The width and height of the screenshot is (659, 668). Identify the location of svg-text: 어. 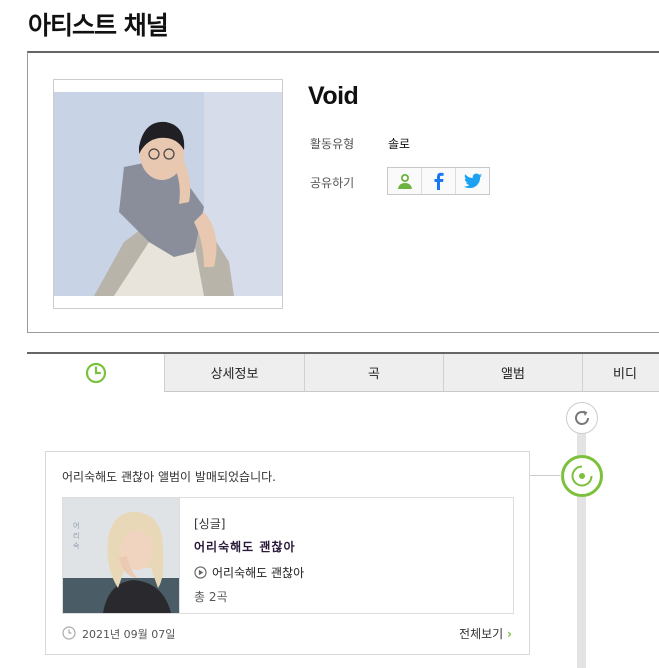
(76, 525).